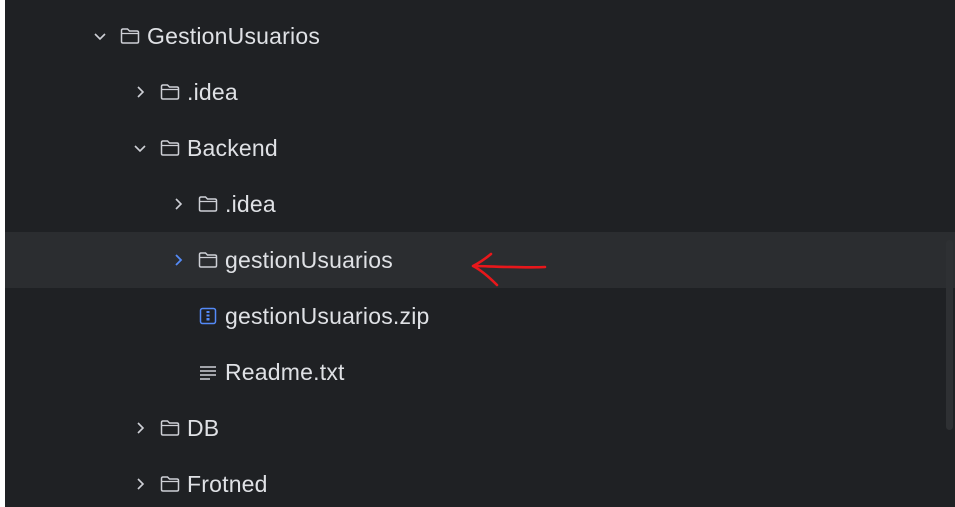 The image size is (955, 507). Describe the element at coordinates (480, 481) in the screenshot. I see `tree-item-frotned: Frotned` at that location.